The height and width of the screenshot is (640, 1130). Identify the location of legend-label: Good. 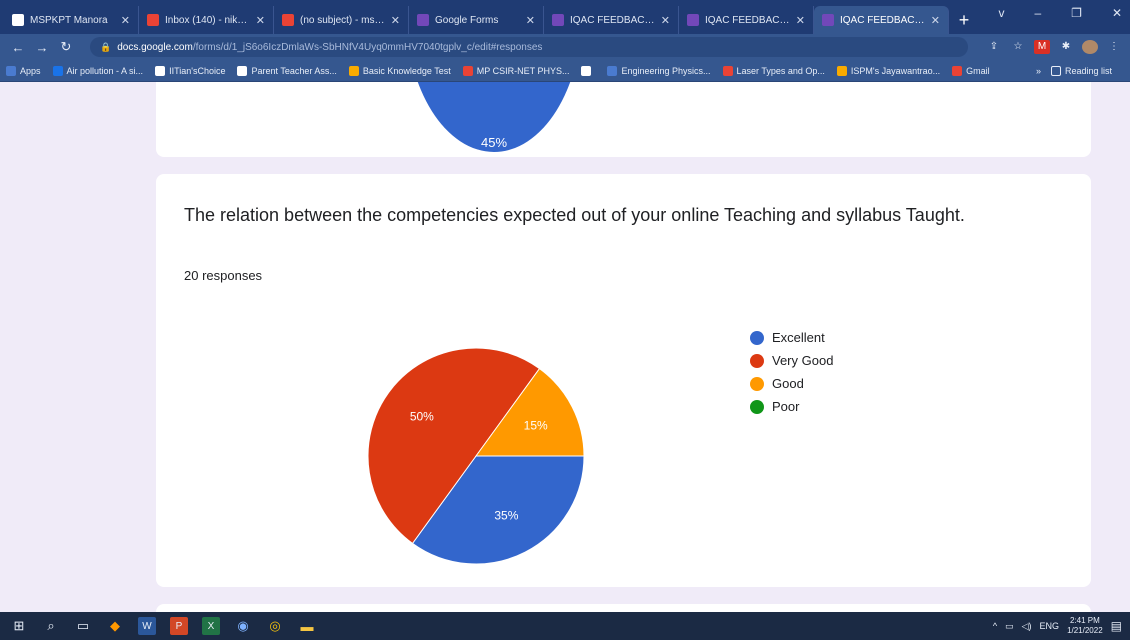
(788, 383).